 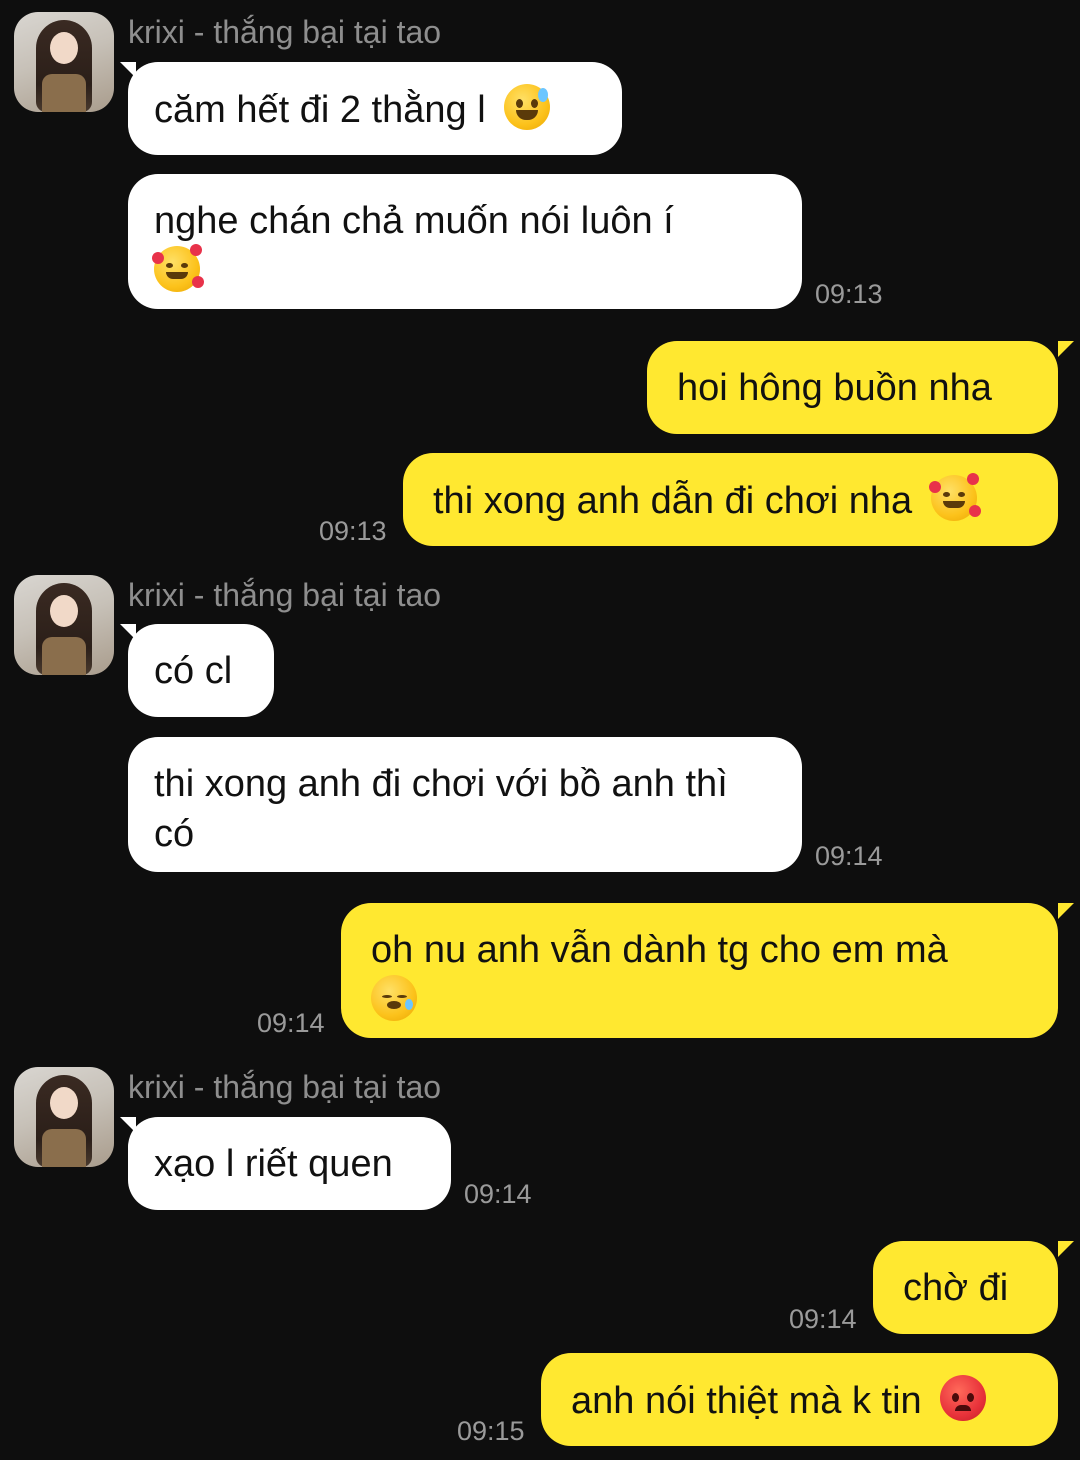 I want to click on message-bubble-incoming: thi xong anh đi chơi với bồ anh thì có, so click(x=465, y=804).